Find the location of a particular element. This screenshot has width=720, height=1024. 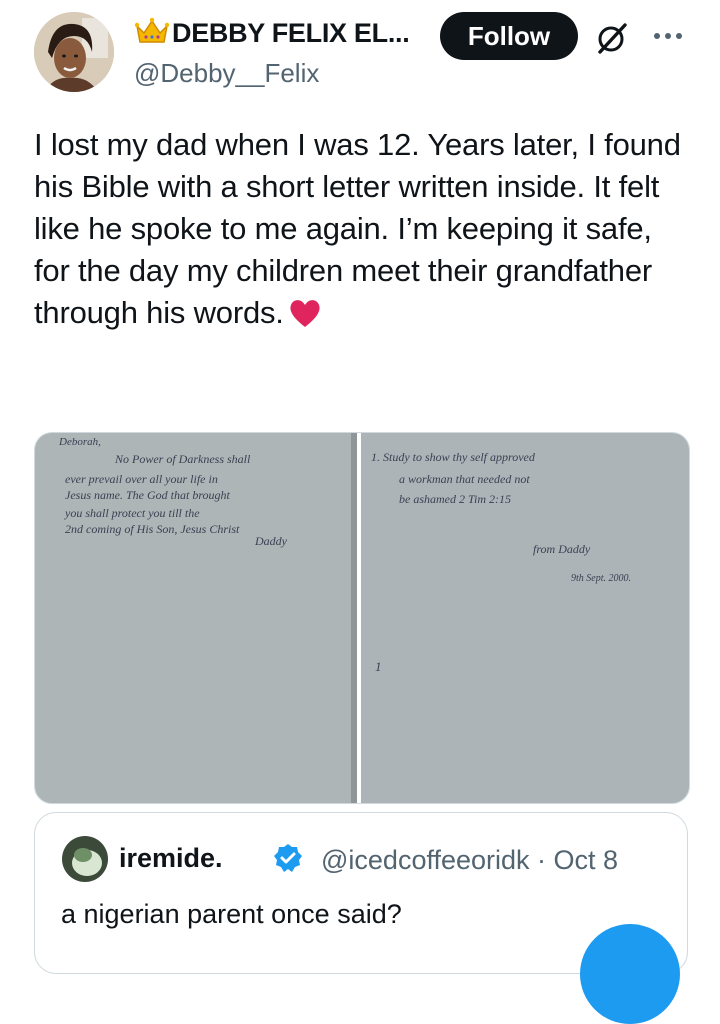

quote-handle-date: @icedcoffeeoridk · Oct 8 is located at coordinates (469, 860).